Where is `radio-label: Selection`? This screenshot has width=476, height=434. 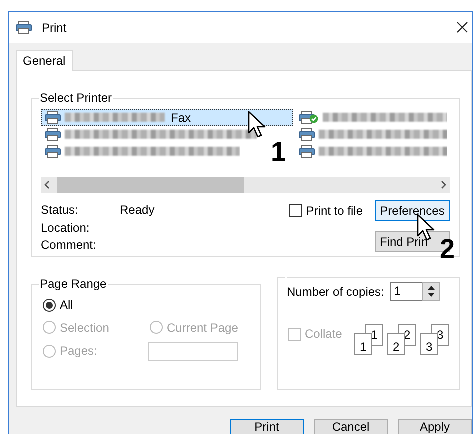
radio-label: Selection is located at coordinates (85, 327).